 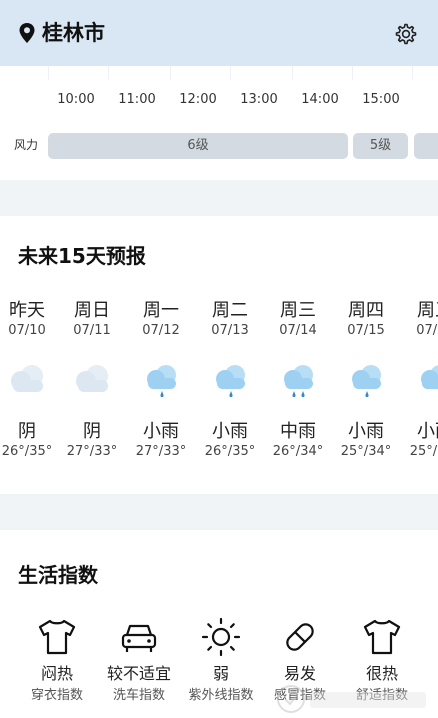 What do you see at coordinates (137, 99) in the screenshot?
I see `hour-label: 11:00` at bounding box center [137, 99].